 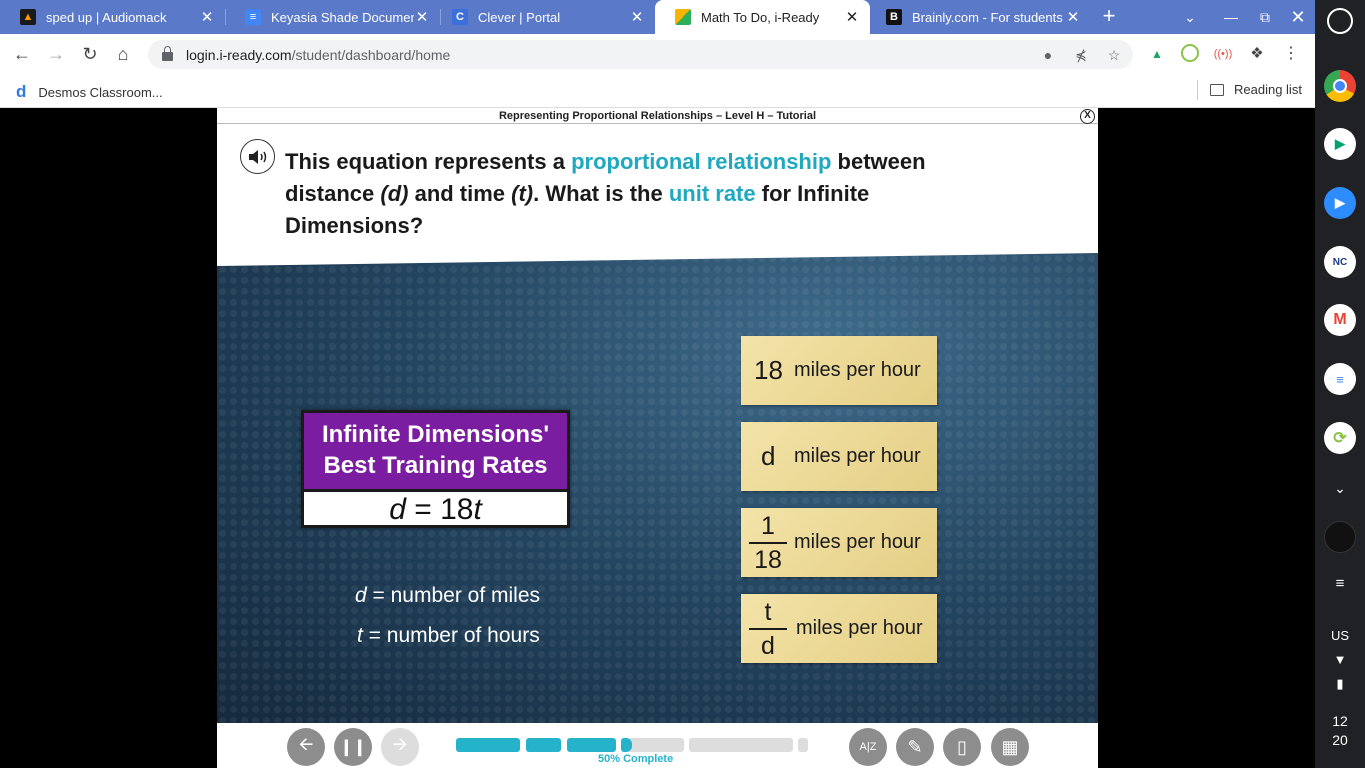 What do you see at coordinates (1190, 53) in the screenshot?
I see `loading-extension-icon` at bounding box center [1190, 53].